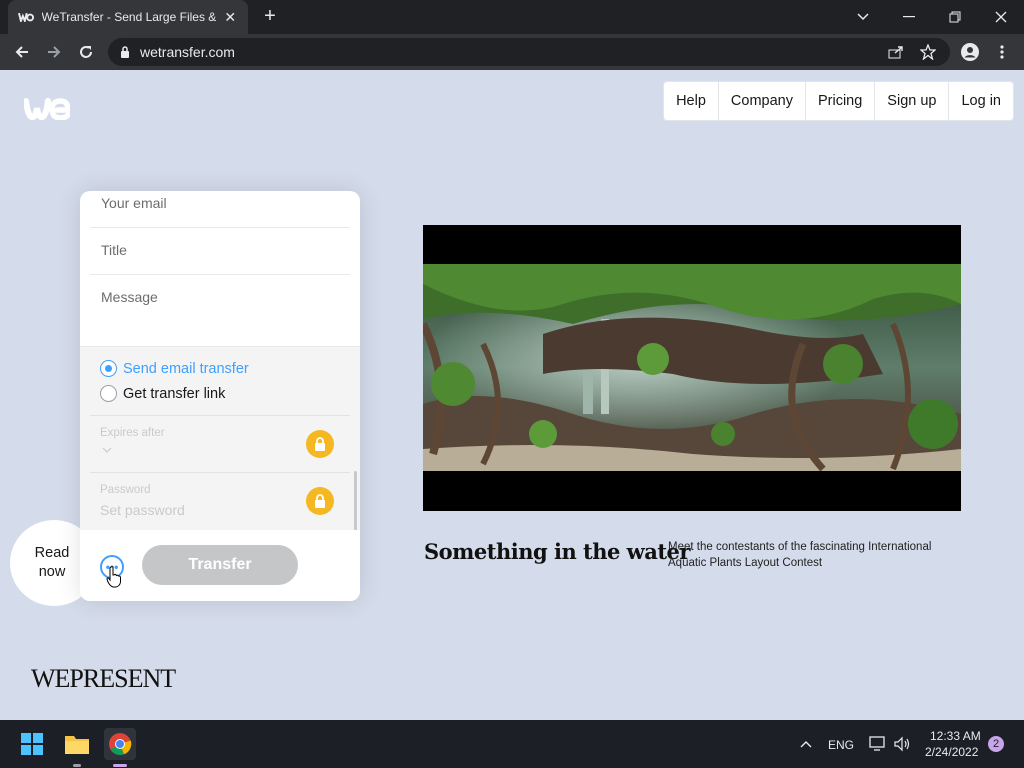 Image resolution: width=1024 pixels, height=768 pixels. I want to click on nav-help: Help, so click(691, 101).